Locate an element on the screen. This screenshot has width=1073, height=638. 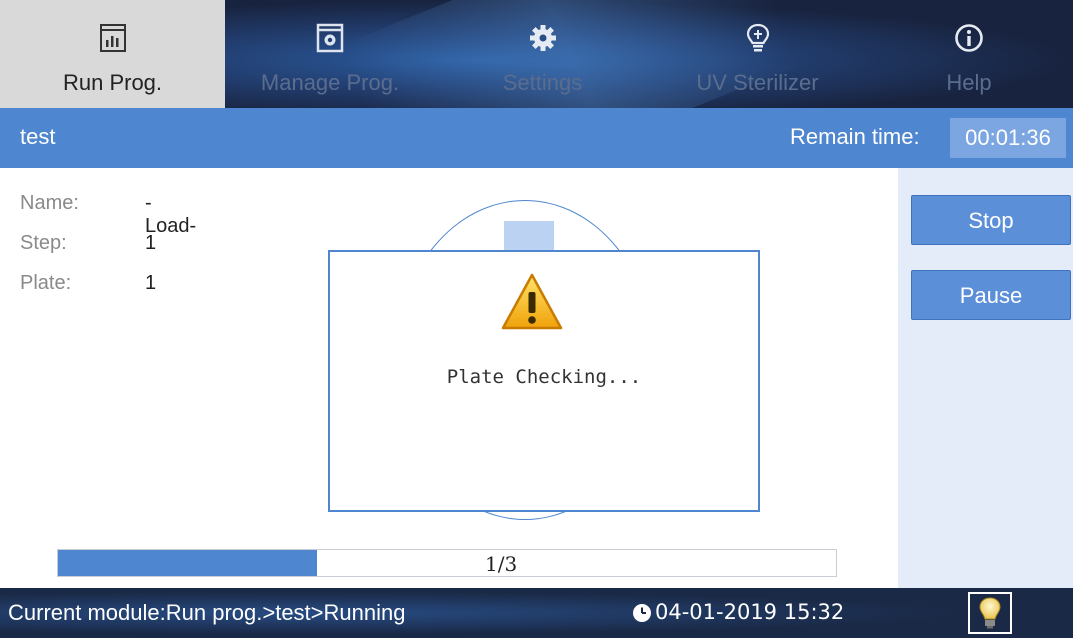
tab-uv-sterilizer: UV Sterilizer is located at coordinates (757, 54).